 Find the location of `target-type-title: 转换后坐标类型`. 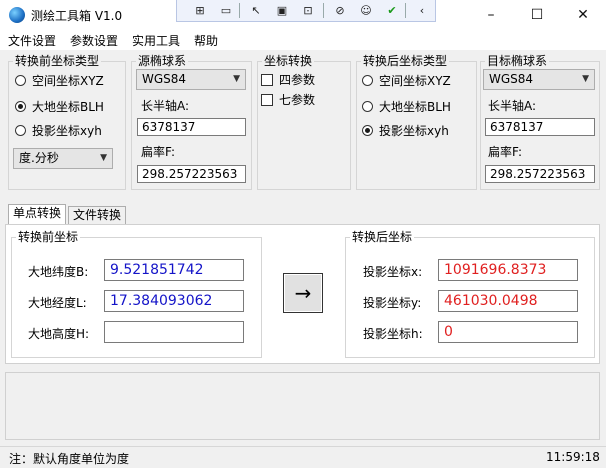

target-type-title: 转换后坐标类型 is located at coordinates (405, 61).